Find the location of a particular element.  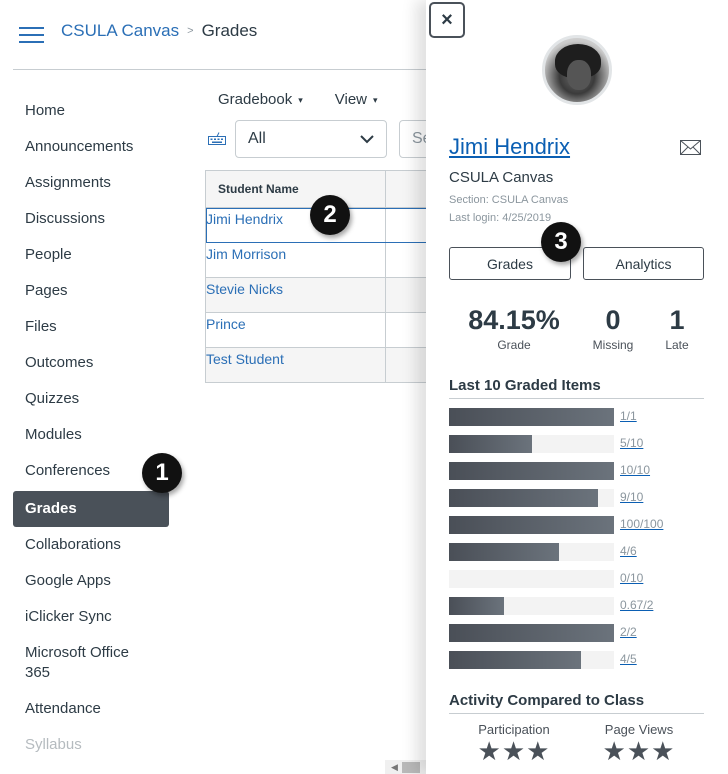

section-info: Section: CSULA Canvas is located at coordinates (509, 200).